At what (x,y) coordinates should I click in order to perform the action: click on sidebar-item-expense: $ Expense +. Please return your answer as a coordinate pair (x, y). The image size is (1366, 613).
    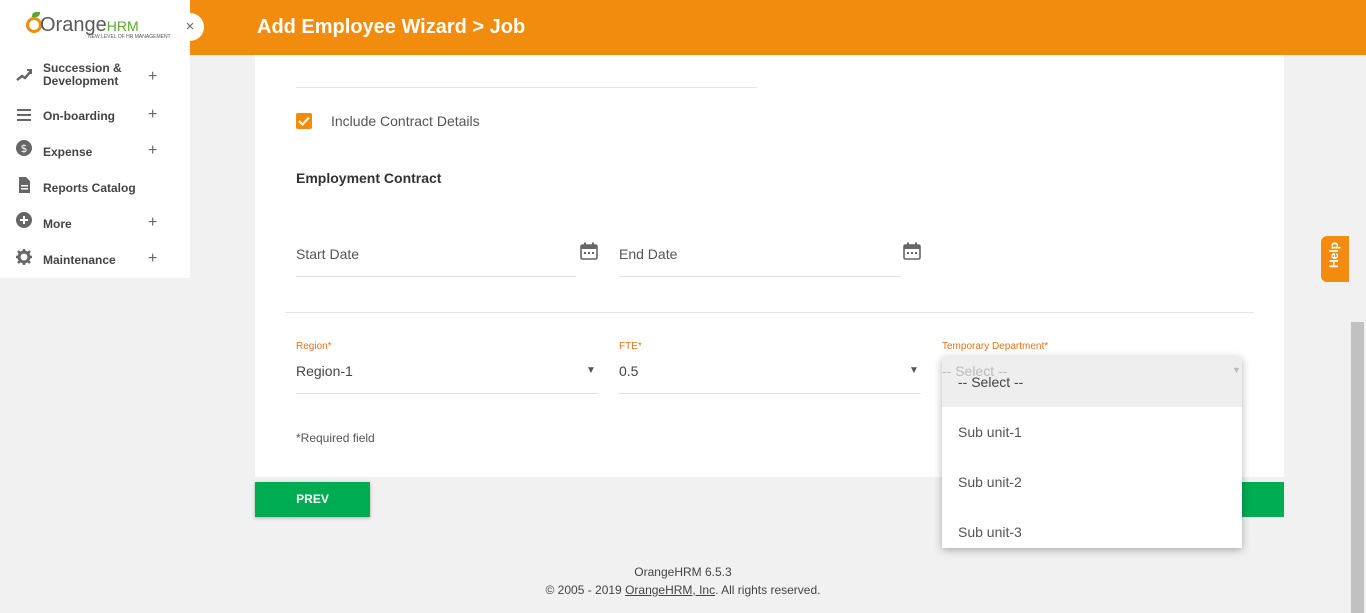
    Looking at the image, I should click on (95, 151).